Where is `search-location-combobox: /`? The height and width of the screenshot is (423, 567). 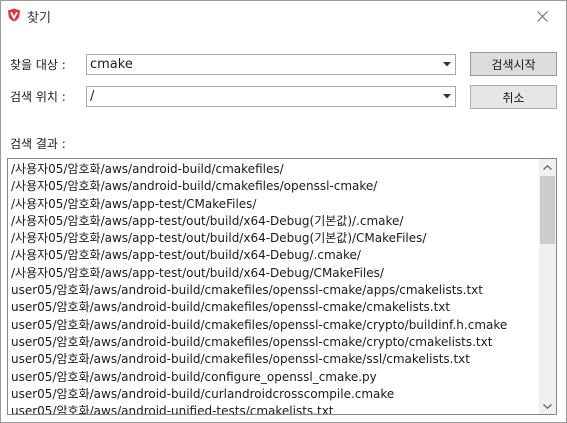
search-location-combobox: / is located at coordinates (271, 96).